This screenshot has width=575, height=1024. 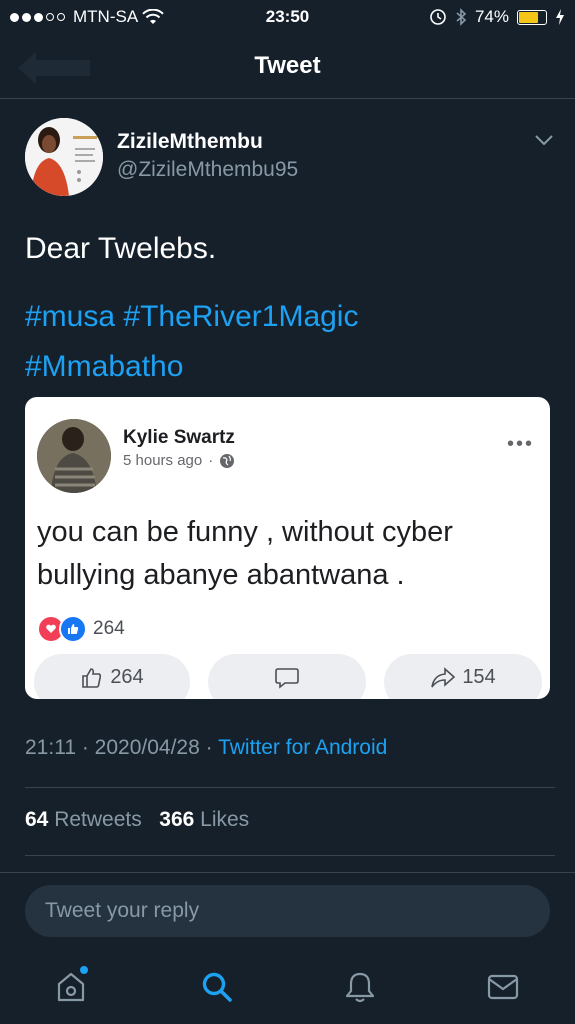 What do you see at coordinates (122, 910) in the screenshot?
I see `reply-placeholder: Tweet your reply` at bounding box center [122, 910].